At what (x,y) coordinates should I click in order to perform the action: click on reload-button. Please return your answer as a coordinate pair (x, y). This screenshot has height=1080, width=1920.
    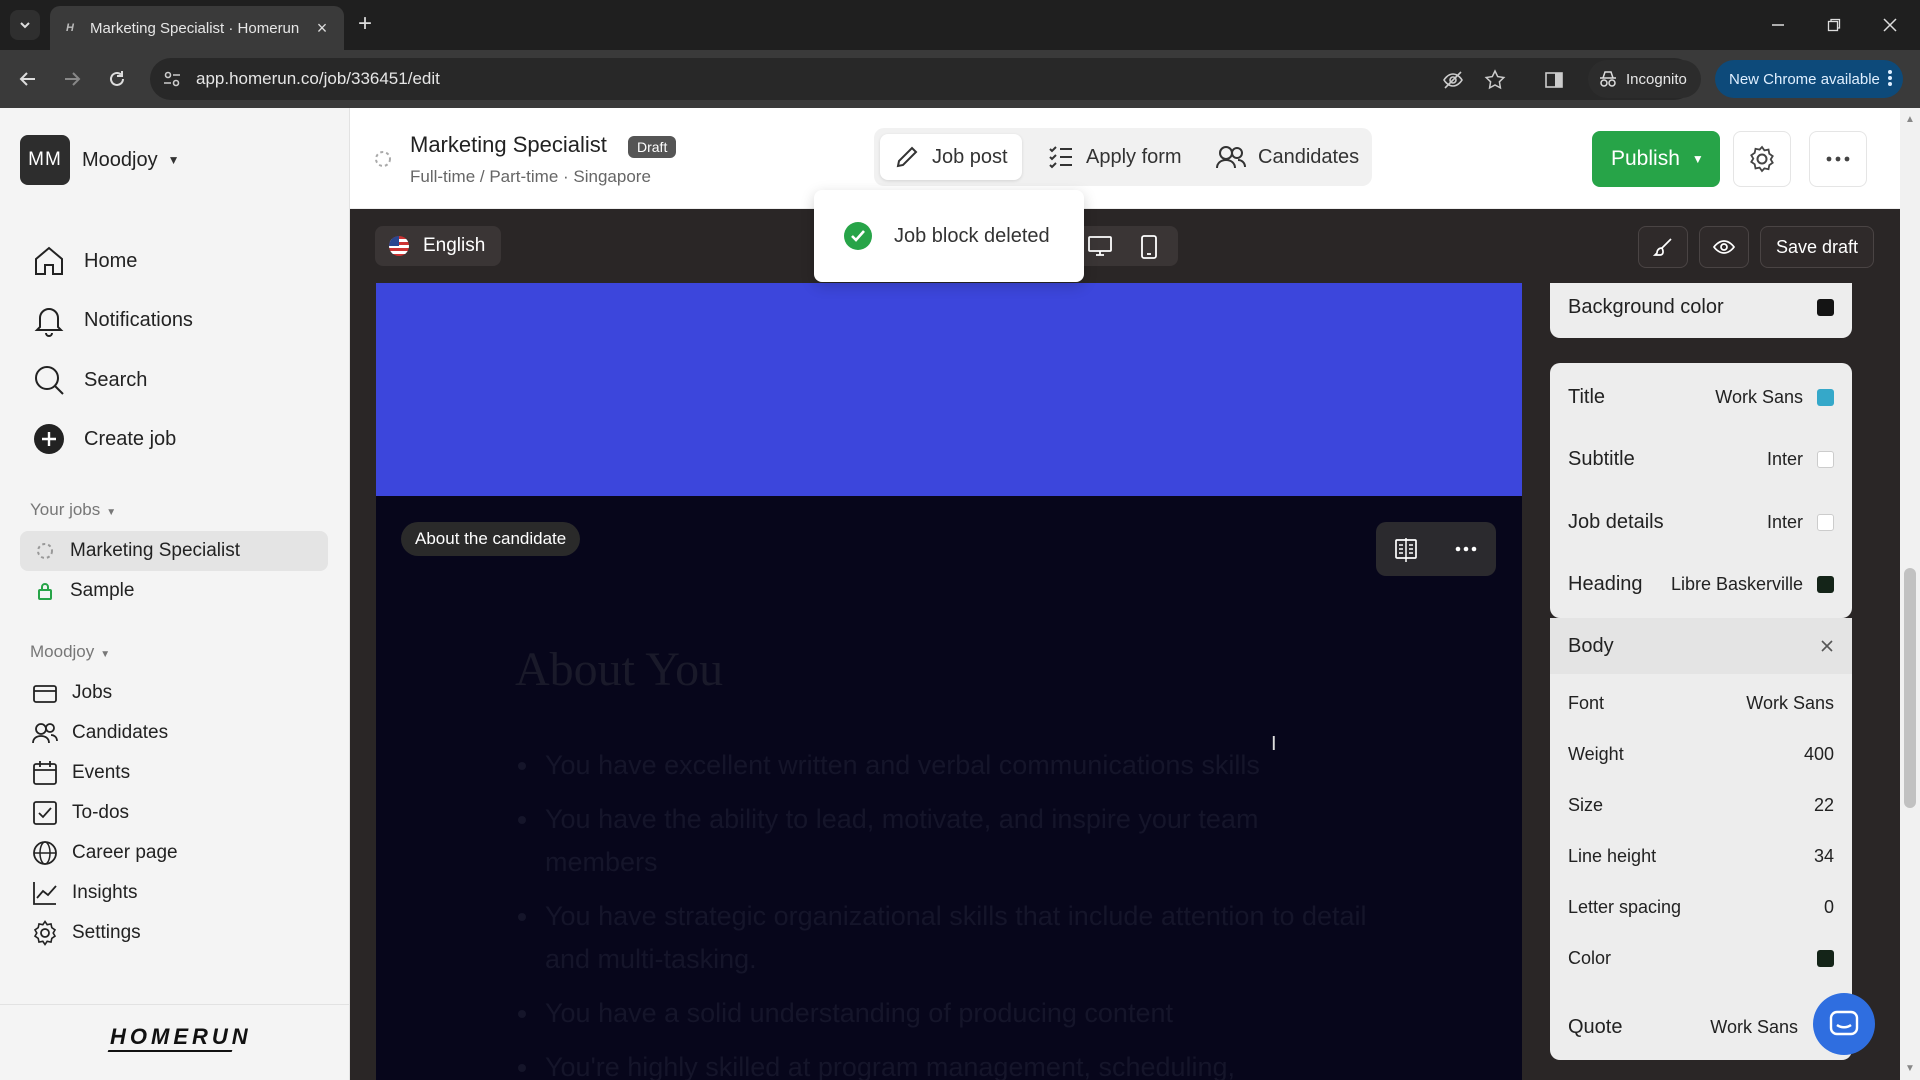
    Looking at the image, I should click on (117, 79).